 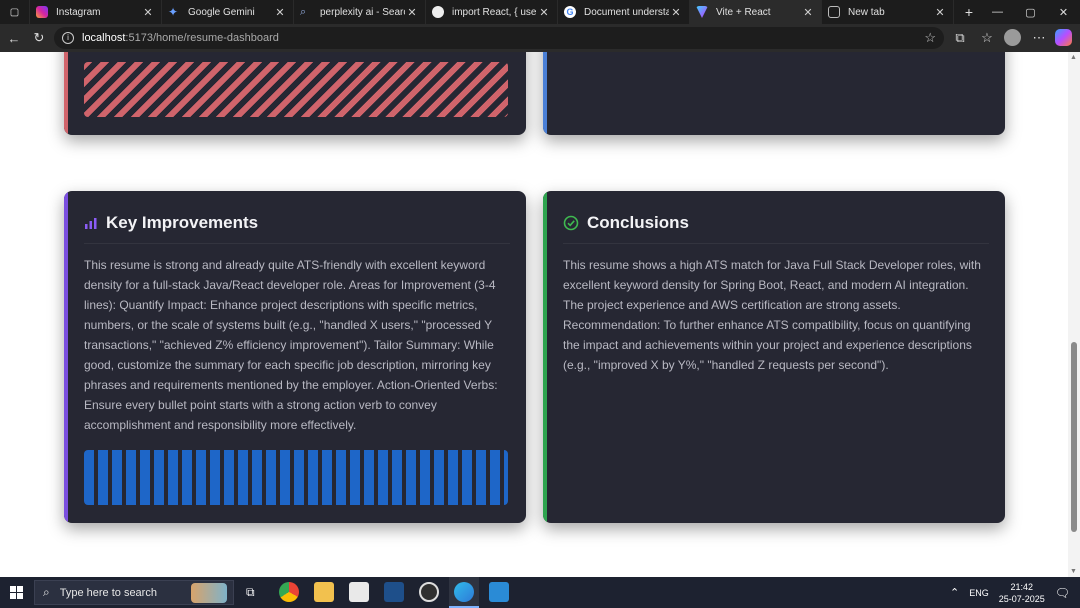 What do you see at coordinates (499, 38) in the screenshot?
I see `url-input: i localhost:5173/home/resume-dashboard ☆` at bounding box center [499, 38].